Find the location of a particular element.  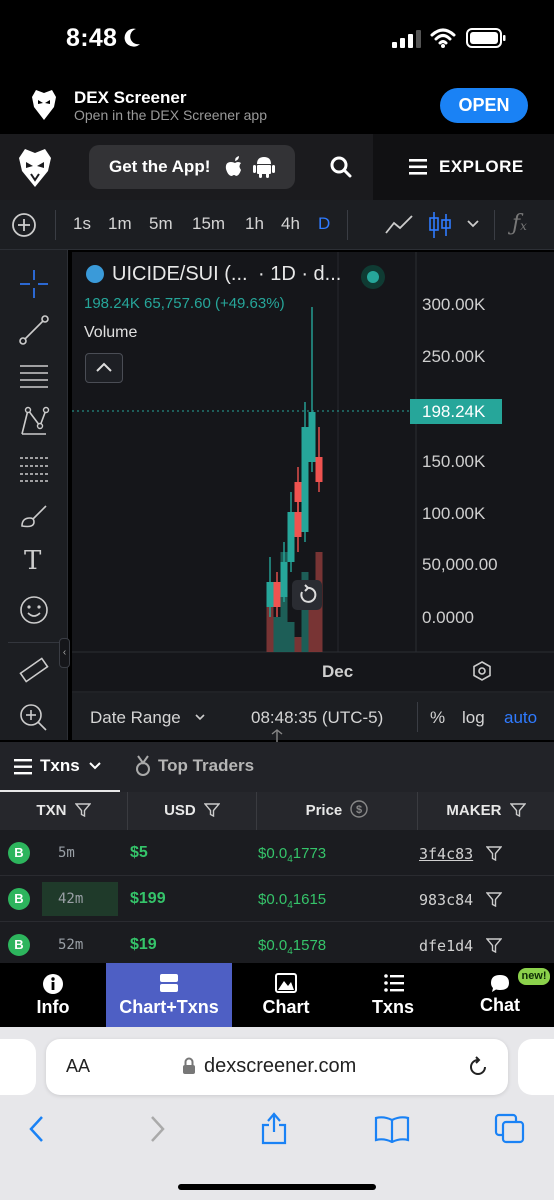

timeframe-4h: 4h is located at coordinates (290, 224).